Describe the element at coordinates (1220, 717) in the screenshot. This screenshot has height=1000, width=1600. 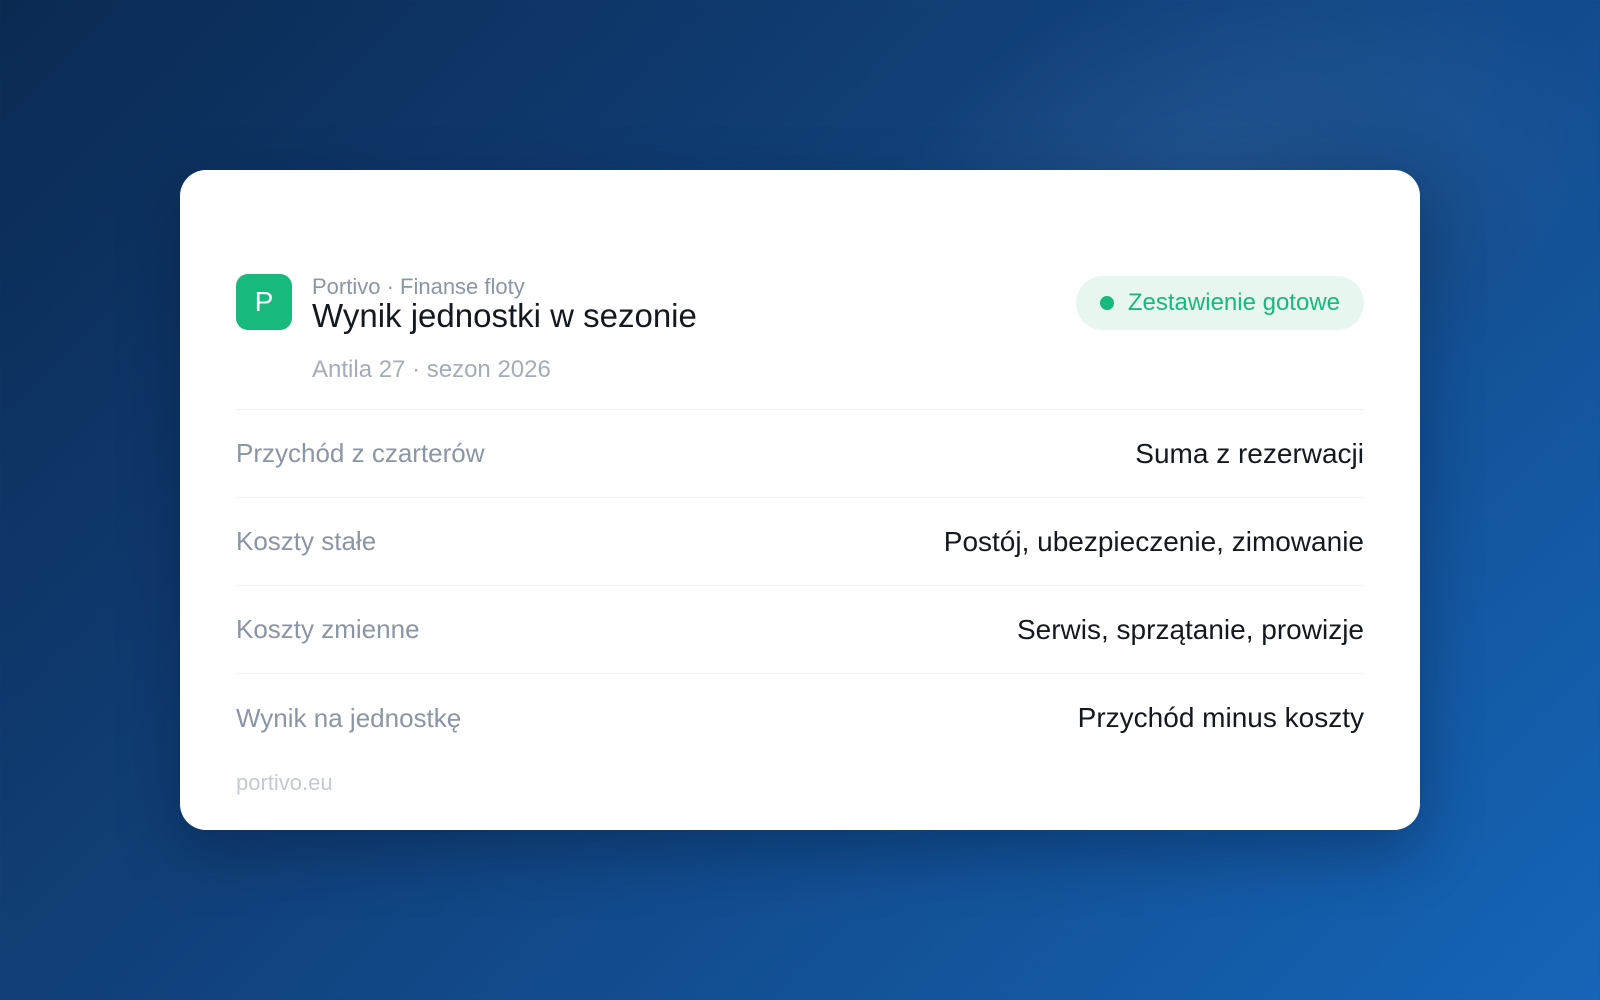
I see `row-value: Przychód minus koszty` at that location.